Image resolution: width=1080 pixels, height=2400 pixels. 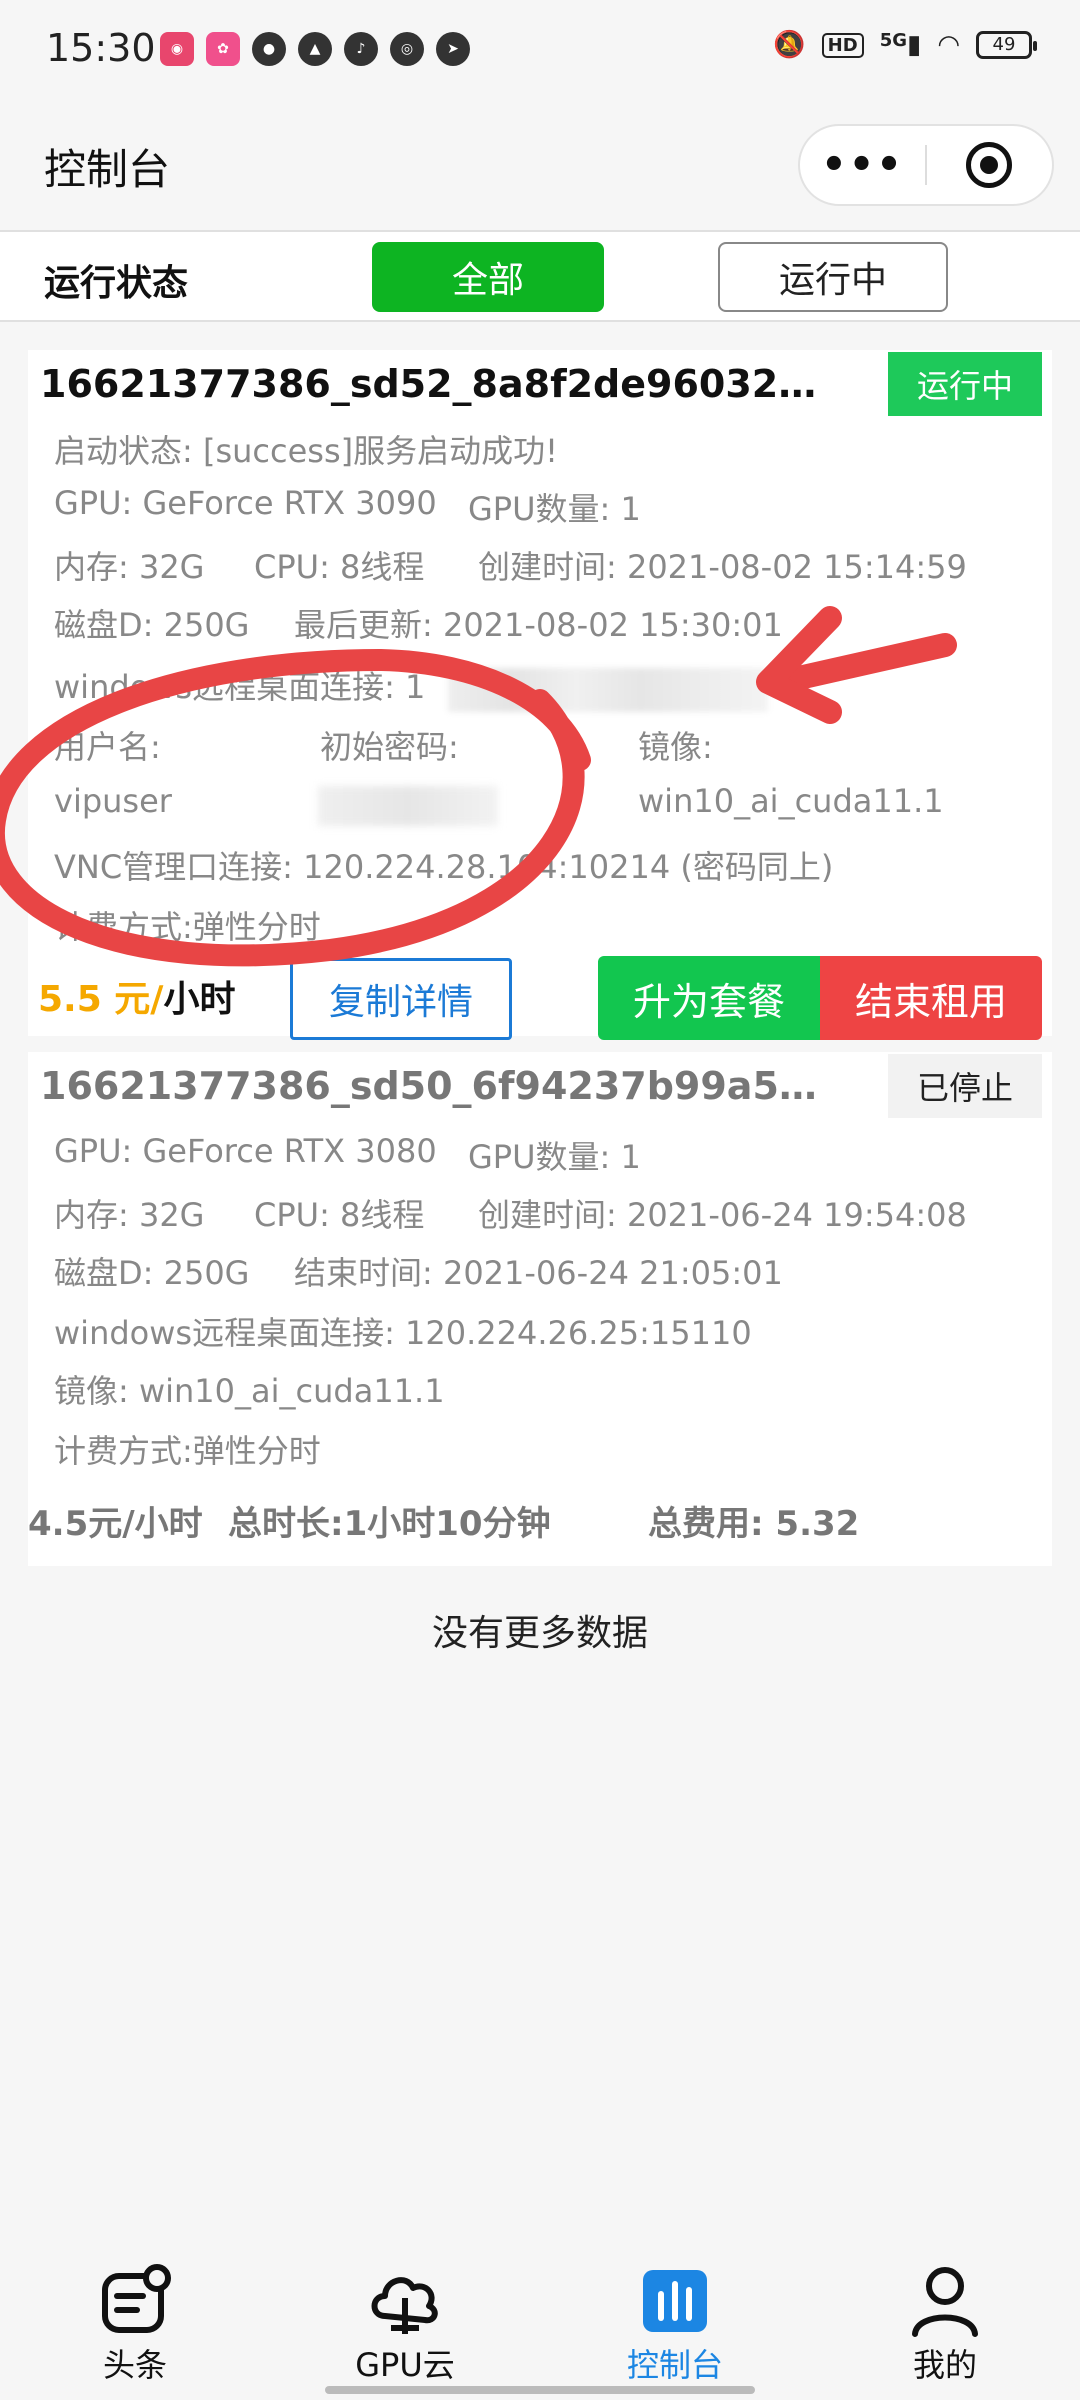 What do you see at coordinates (833, 277) in the screenshot?
I see `filter-running-button: 运行中` at bounding box center [833, 277].